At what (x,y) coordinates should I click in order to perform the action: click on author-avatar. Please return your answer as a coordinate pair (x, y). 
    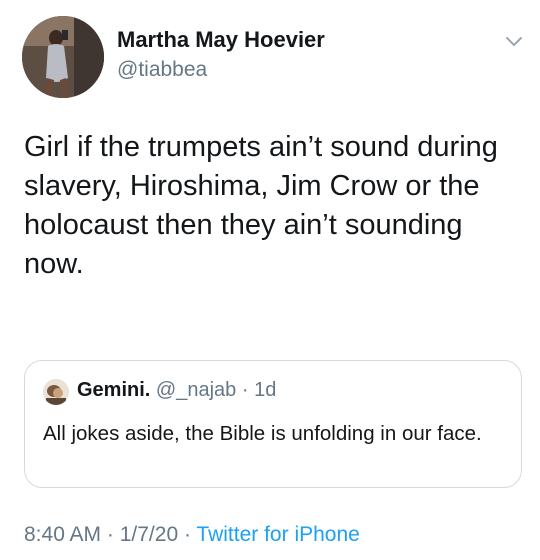
    Looking at the image, I should click on (63, 57).